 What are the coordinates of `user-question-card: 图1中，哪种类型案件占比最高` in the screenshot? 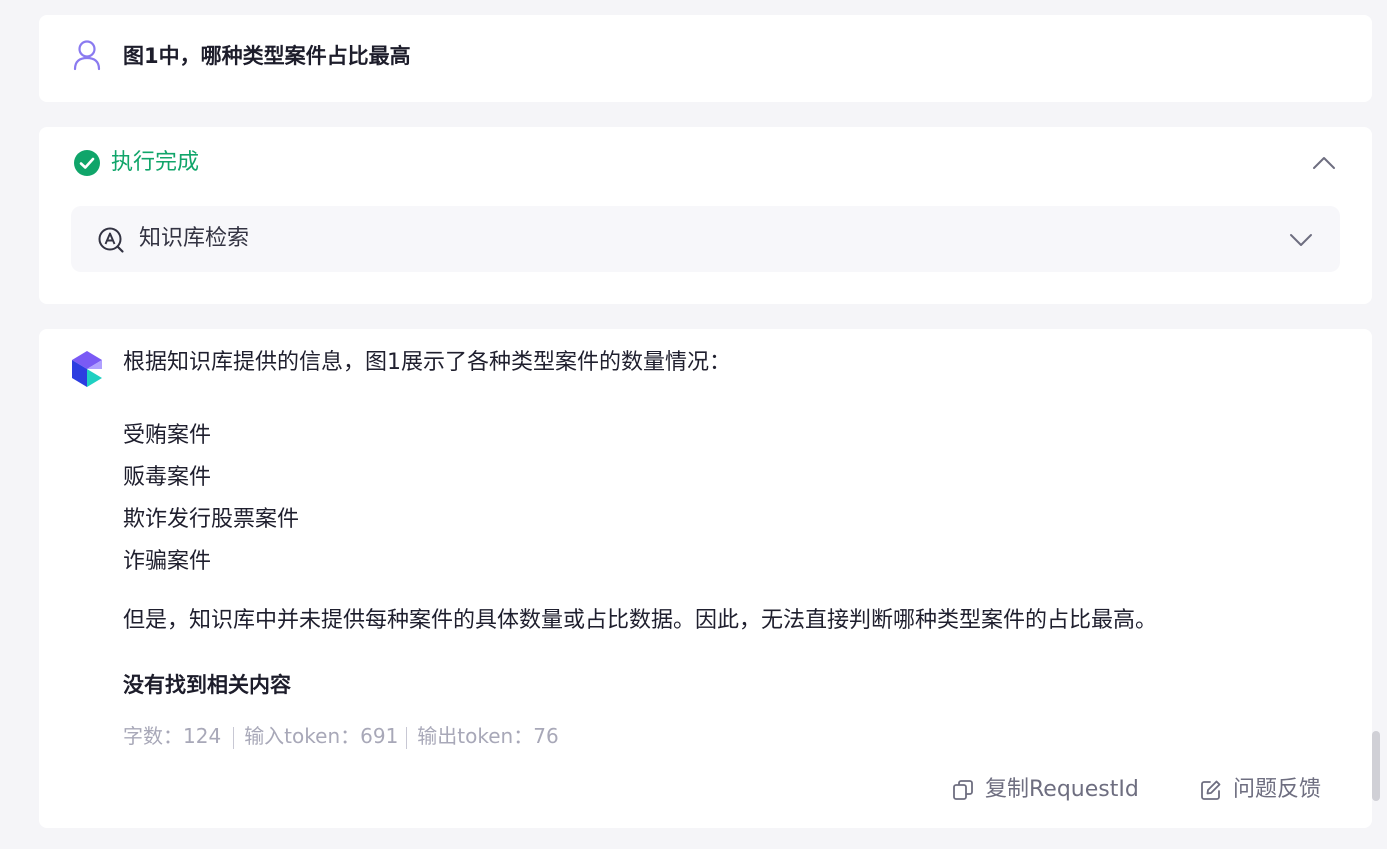 It's located at (705, 58).